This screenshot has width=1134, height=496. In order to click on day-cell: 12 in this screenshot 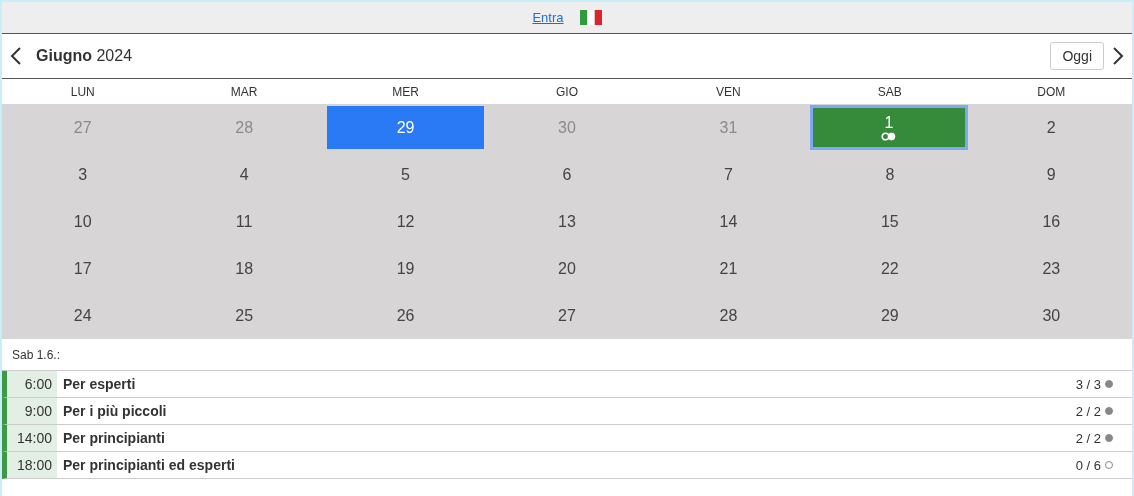, I will do `click(405, 221)`.